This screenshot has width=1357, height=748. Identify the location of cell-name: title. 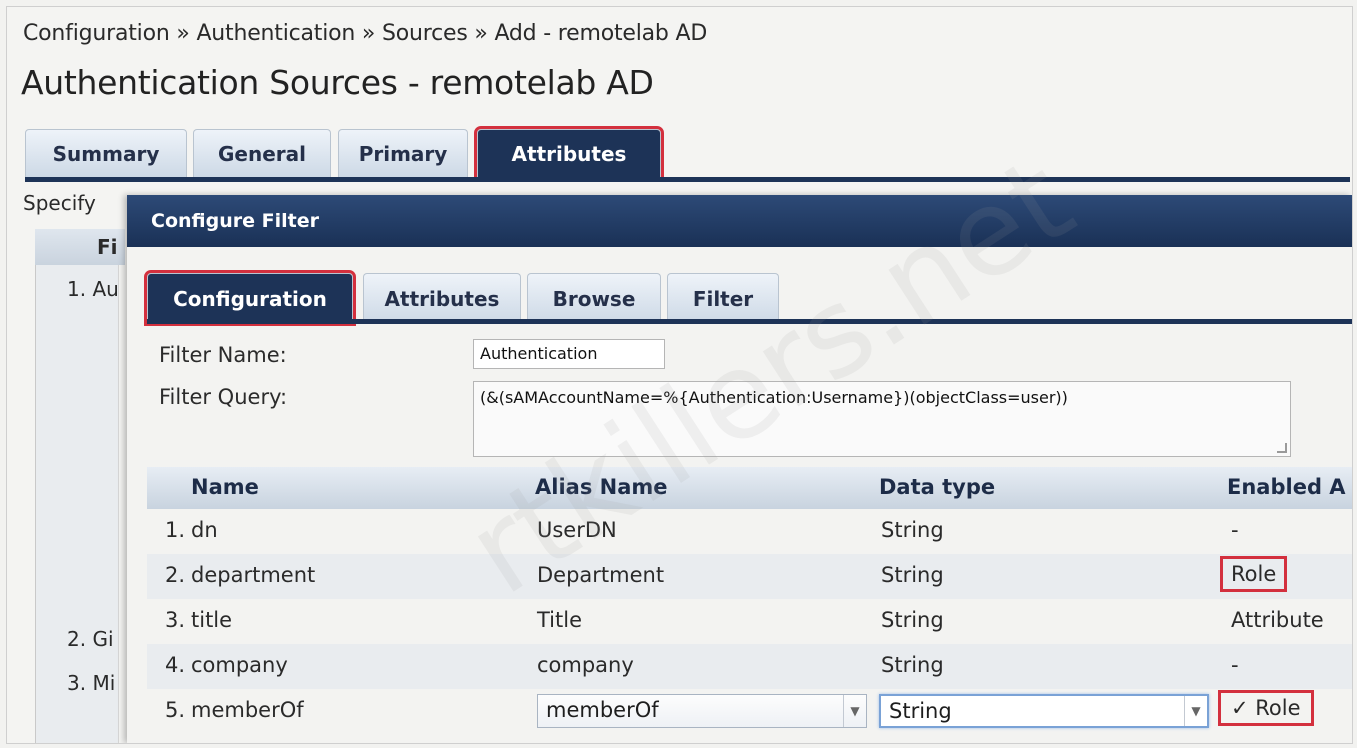
(212, 620).